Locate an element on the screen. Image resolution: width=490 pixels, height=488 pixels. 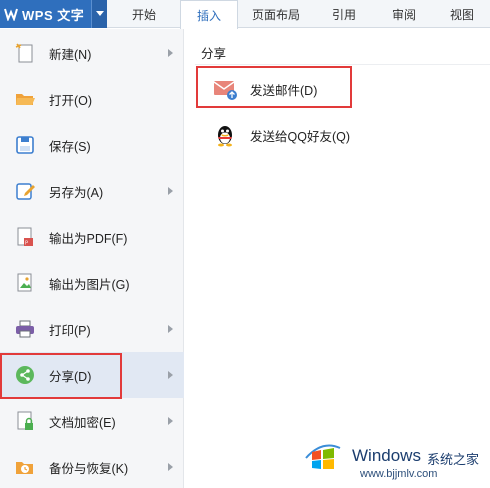
watermark-title: Windows is located at coordinates (386, 455).